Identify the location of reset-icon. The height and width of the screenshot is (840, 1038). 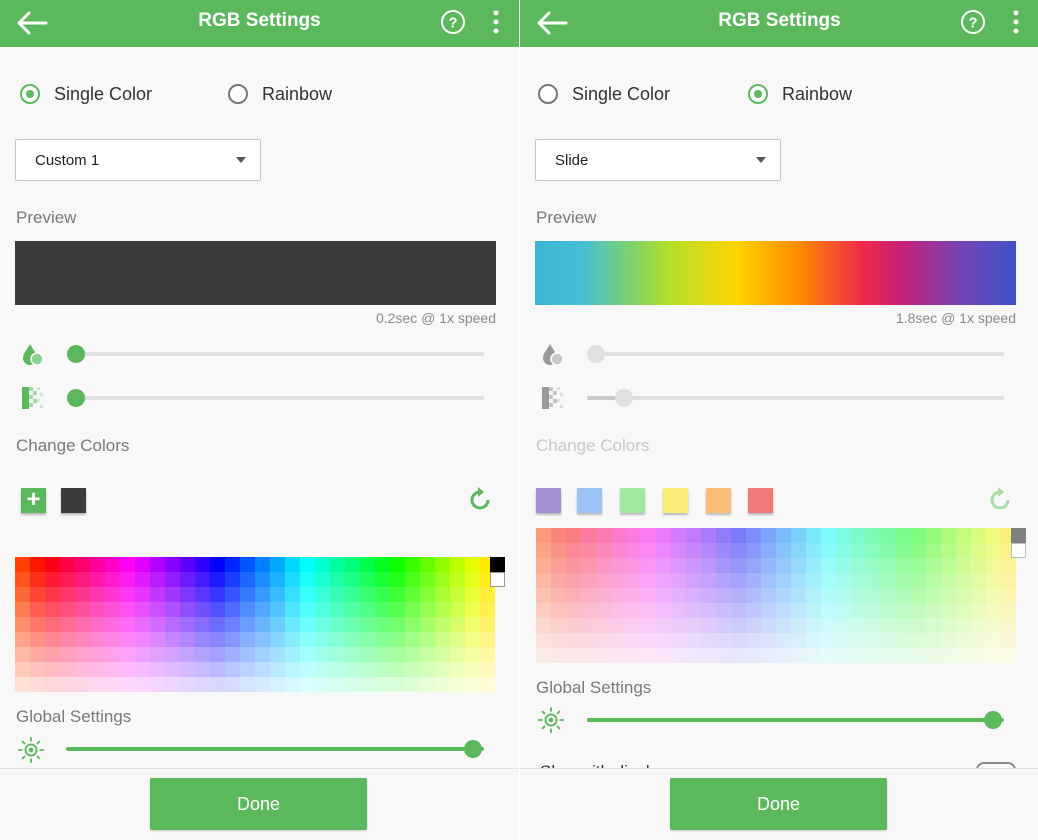
(480, 500).